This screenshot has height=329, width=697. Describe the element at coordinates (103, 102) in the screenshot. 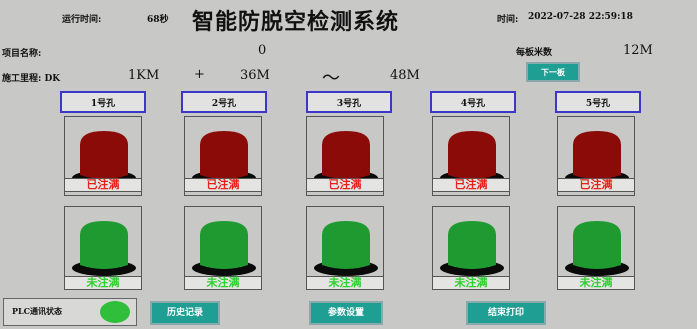

I see `hole-label-1: 1号孔` at that location.